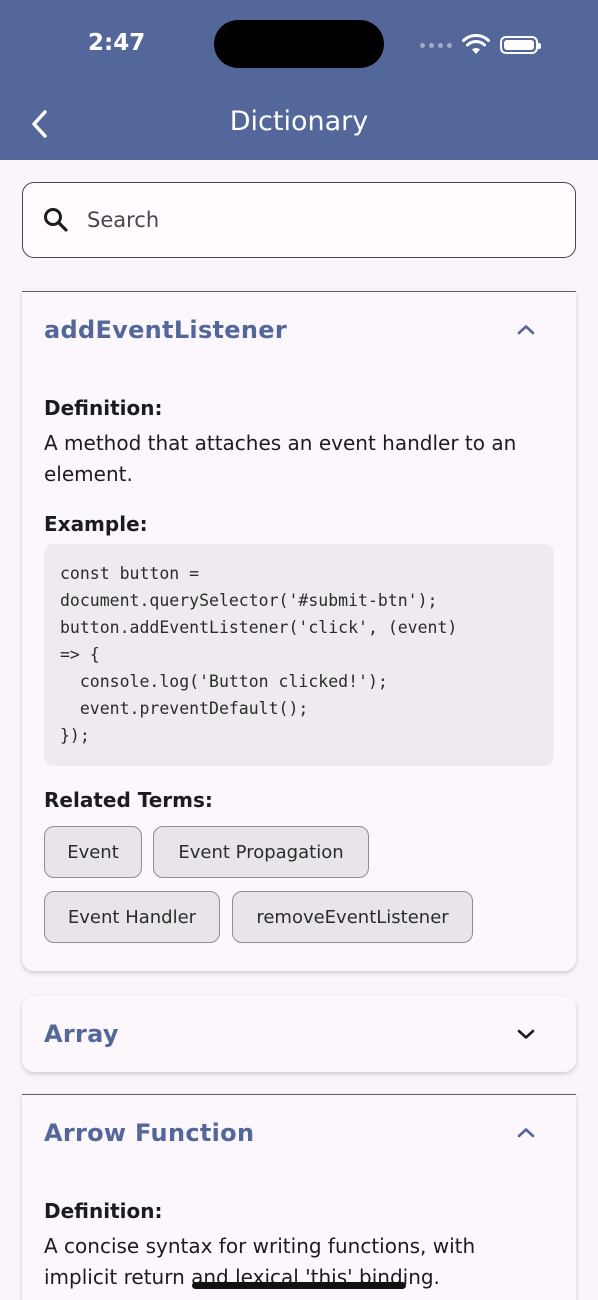  What do you see at coordinates (132, 917) in the screenshot?
I see `related-term-chip: Event Handler` at bounding box center [132, 917].